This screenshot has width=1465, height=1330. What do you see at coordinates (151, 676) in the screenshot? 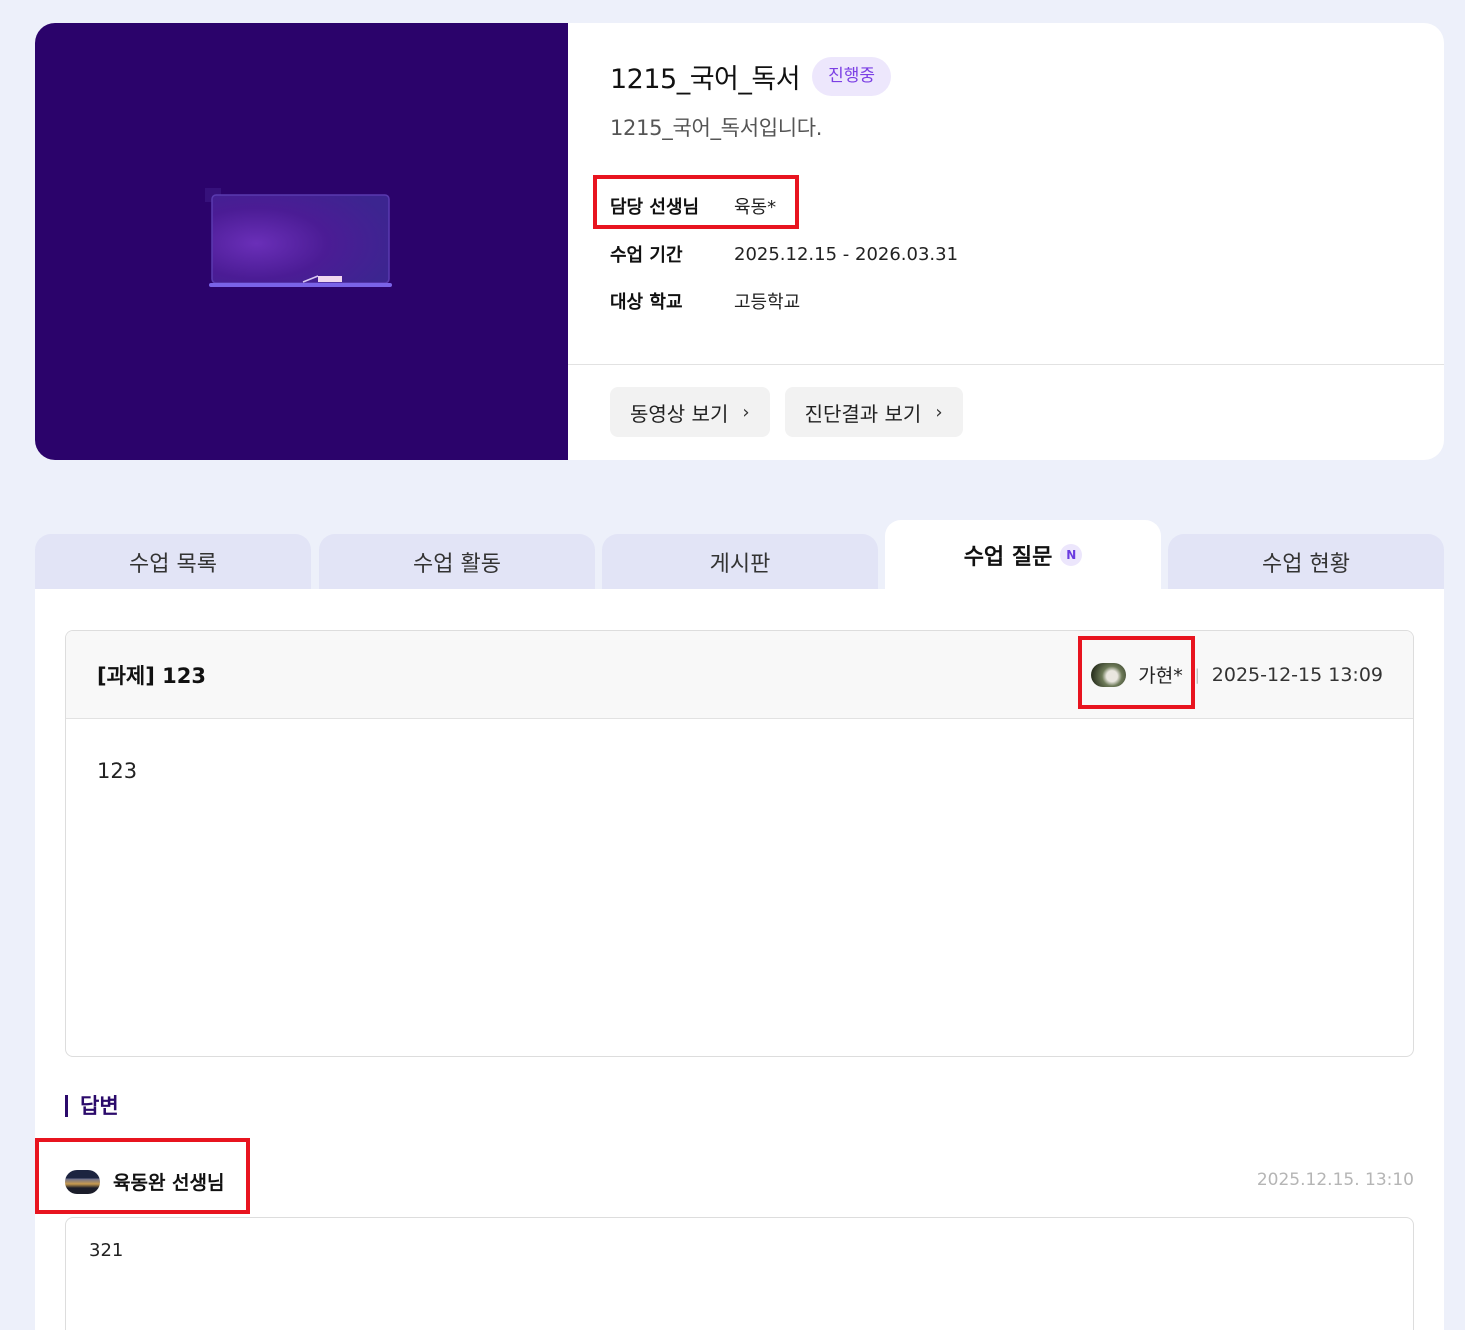
I see `question-title: [과제] 123` at bounding box center [151, 676].